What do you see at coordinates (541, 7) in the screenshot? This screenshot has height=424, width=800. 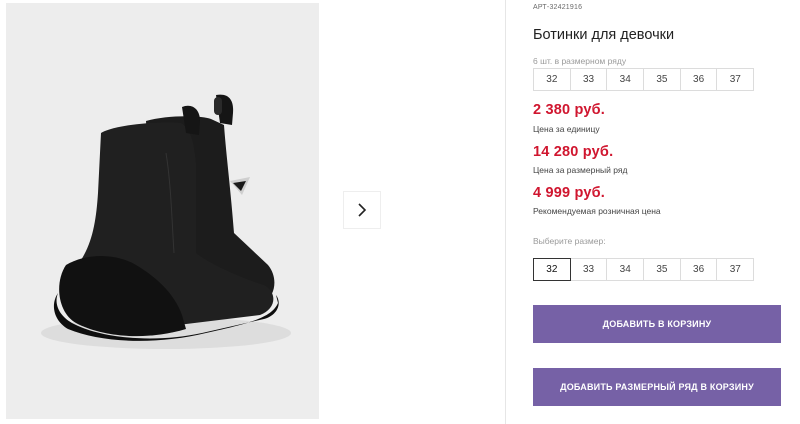 I see `article-prefix: АРТ-` at bounding box center [541, 7].